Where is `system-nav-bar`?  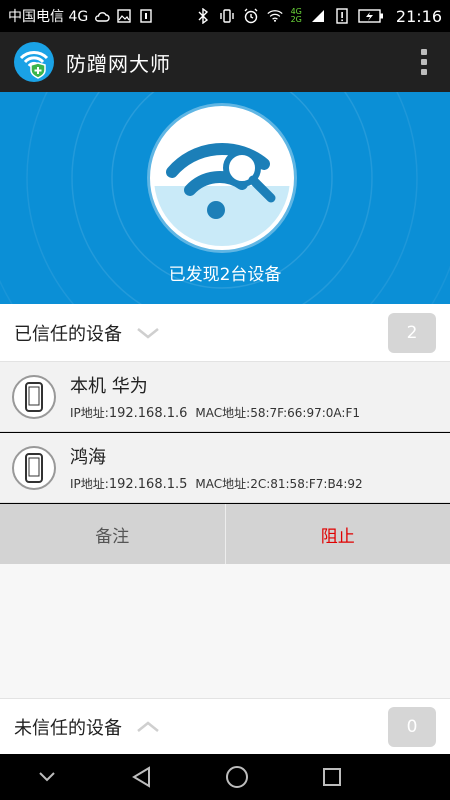
system-nav-bar is located at coordinates (225, 777).